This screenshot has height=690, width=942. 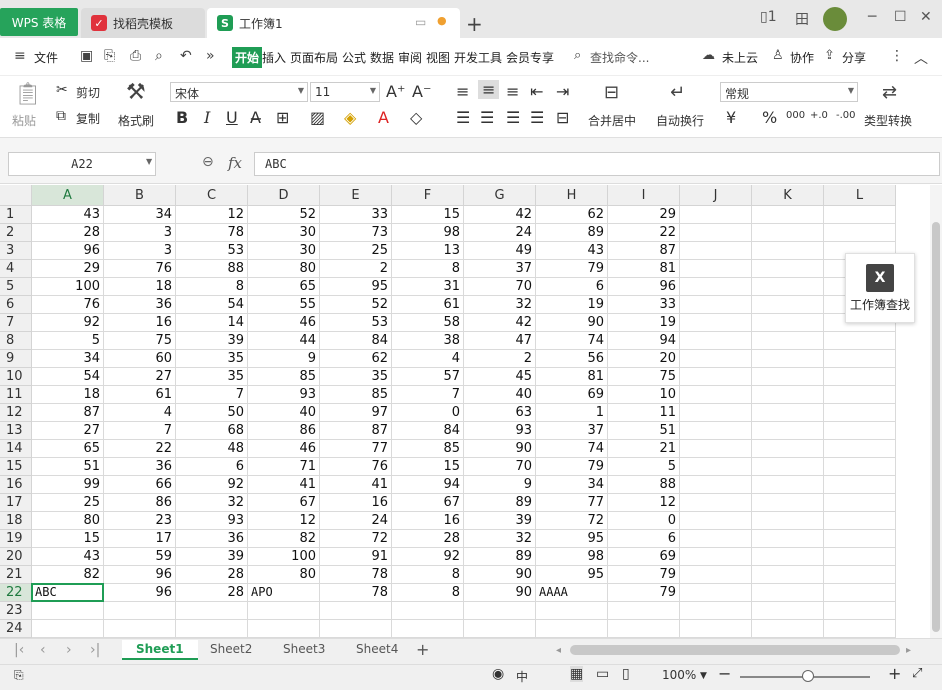 I want to click on cell-f5: 31, so click(x=428, y=287).